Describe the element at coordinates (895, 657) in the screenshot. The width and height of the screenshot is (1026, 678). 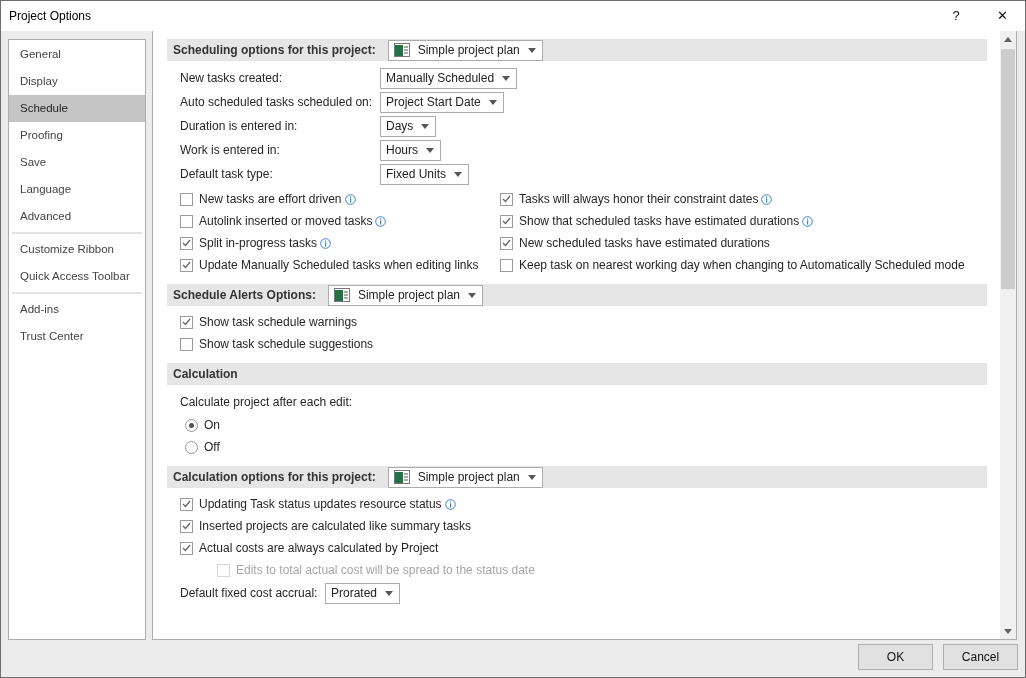
I see `dialog-button: OK` at that location.